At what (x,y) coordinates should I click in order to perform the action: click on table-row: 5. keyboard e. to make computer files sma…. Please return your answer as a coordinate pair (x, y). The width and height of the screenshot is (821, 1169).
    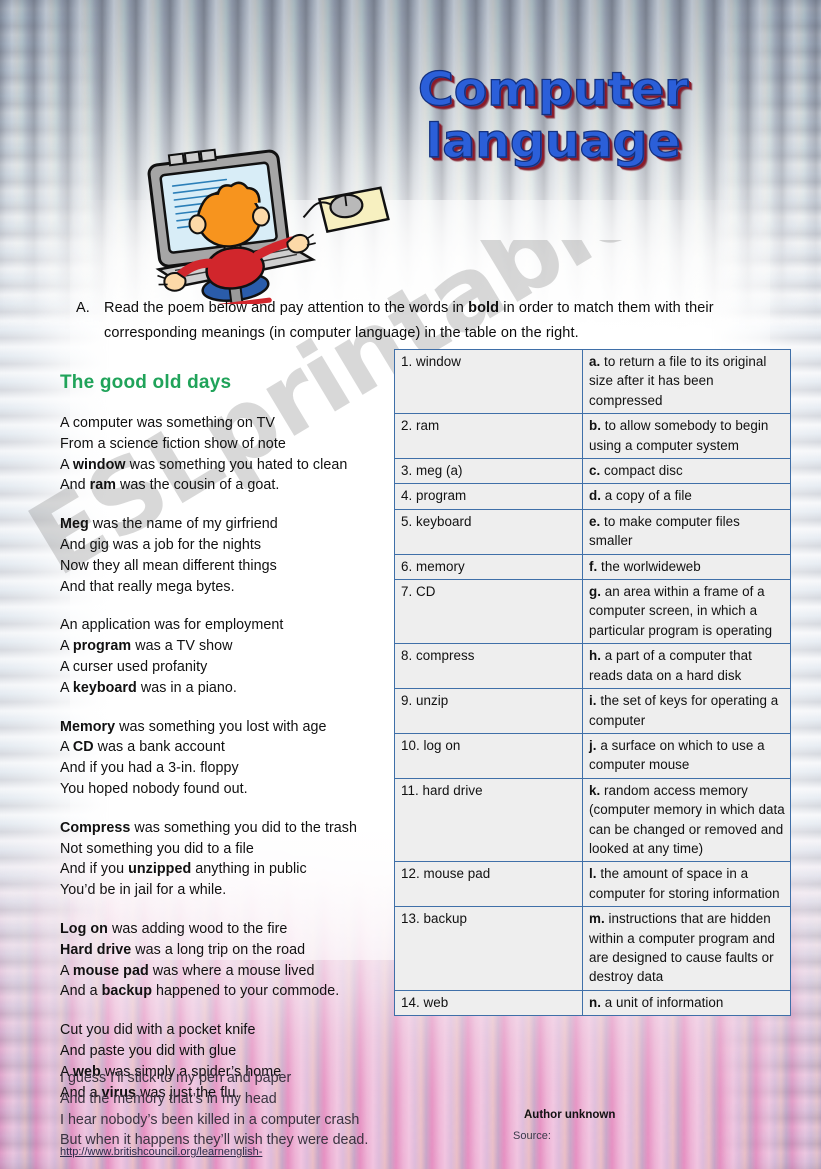
    Looking at the image, I should click on (592, 531).